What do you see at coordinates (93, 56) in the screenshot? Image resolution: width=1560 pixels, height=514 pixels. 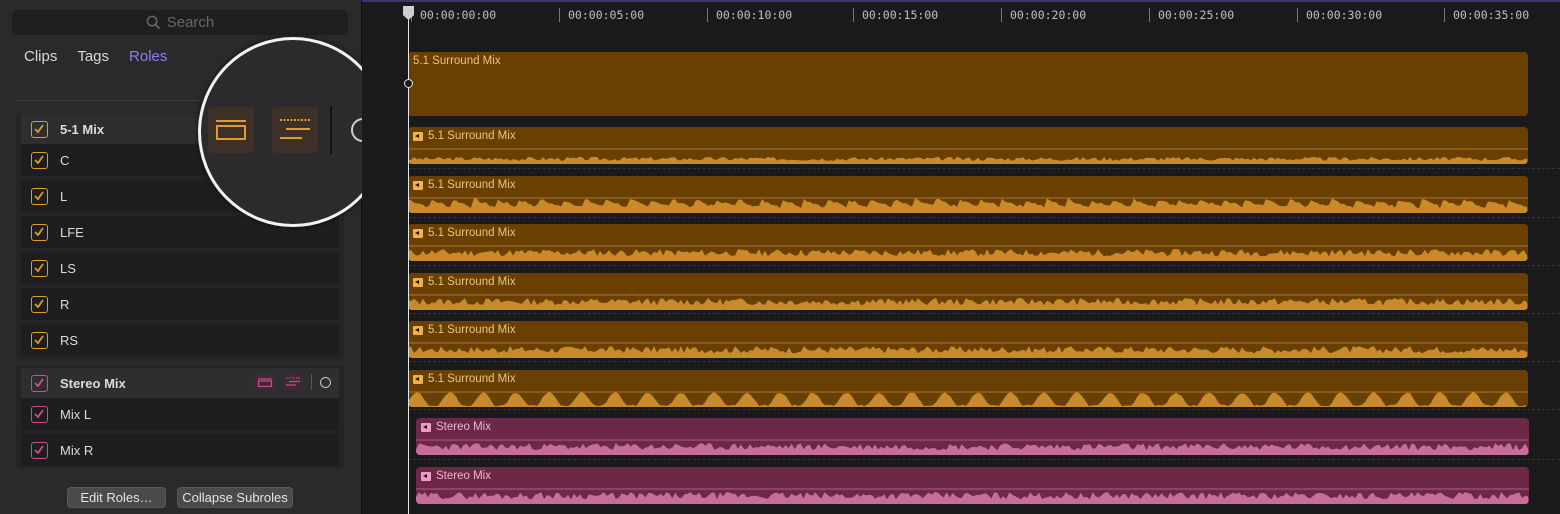 I see `tab-tags: Tags` at bounding box center [93, 56].